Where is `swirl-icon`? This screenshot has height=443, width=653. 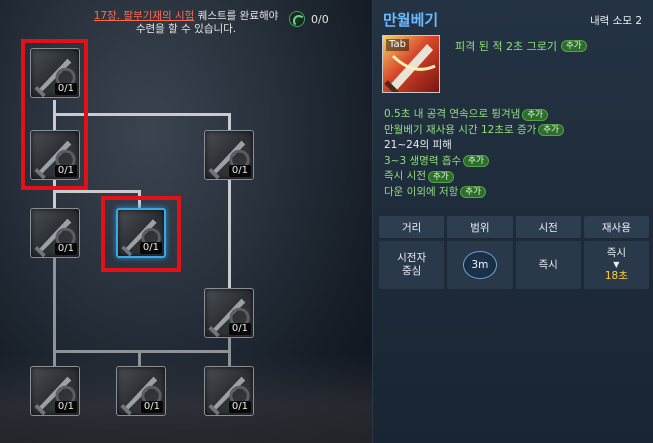 swirl-icon is located at coordinates (297, 19).